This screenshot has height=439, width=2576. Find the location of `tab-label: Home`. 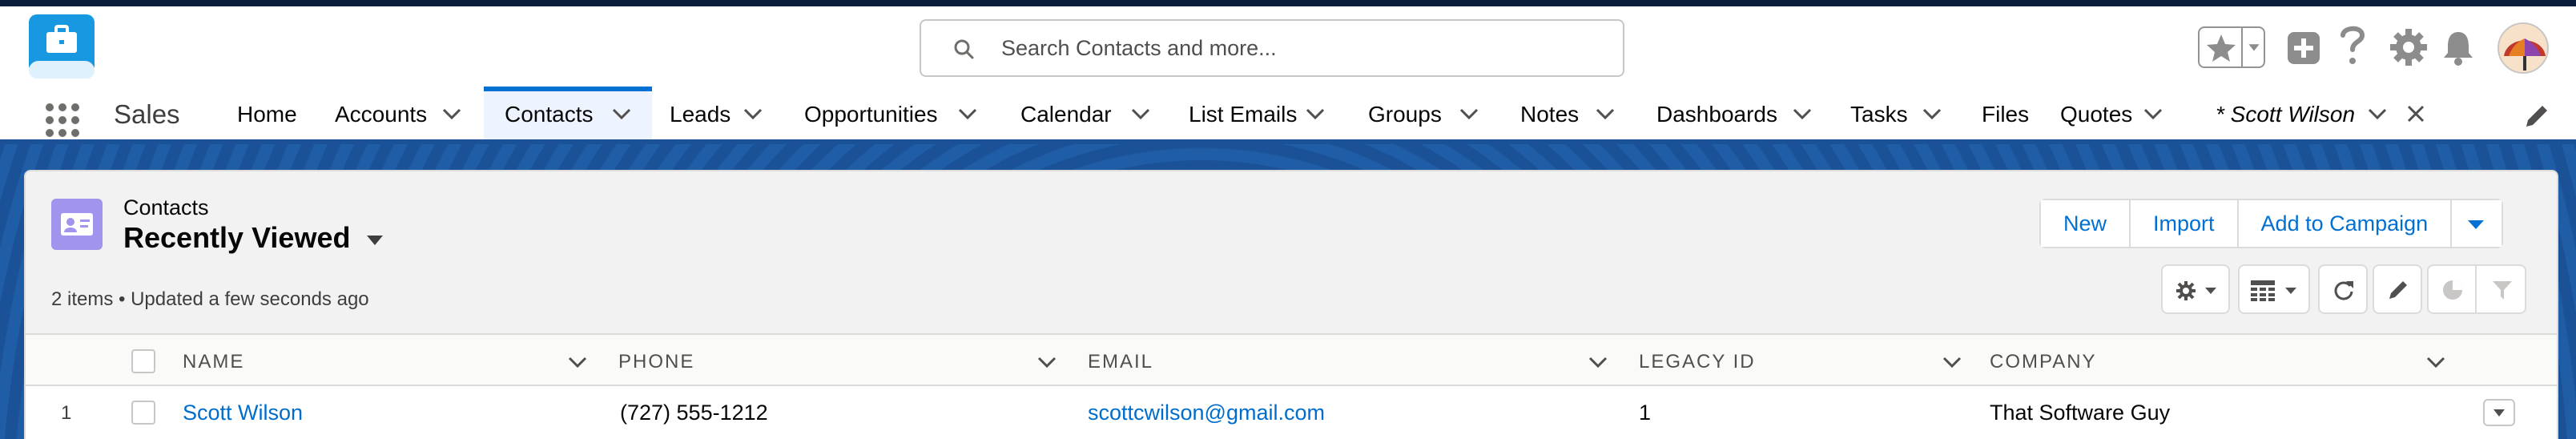

tab-label: Home is located at coordinates (267, 115).